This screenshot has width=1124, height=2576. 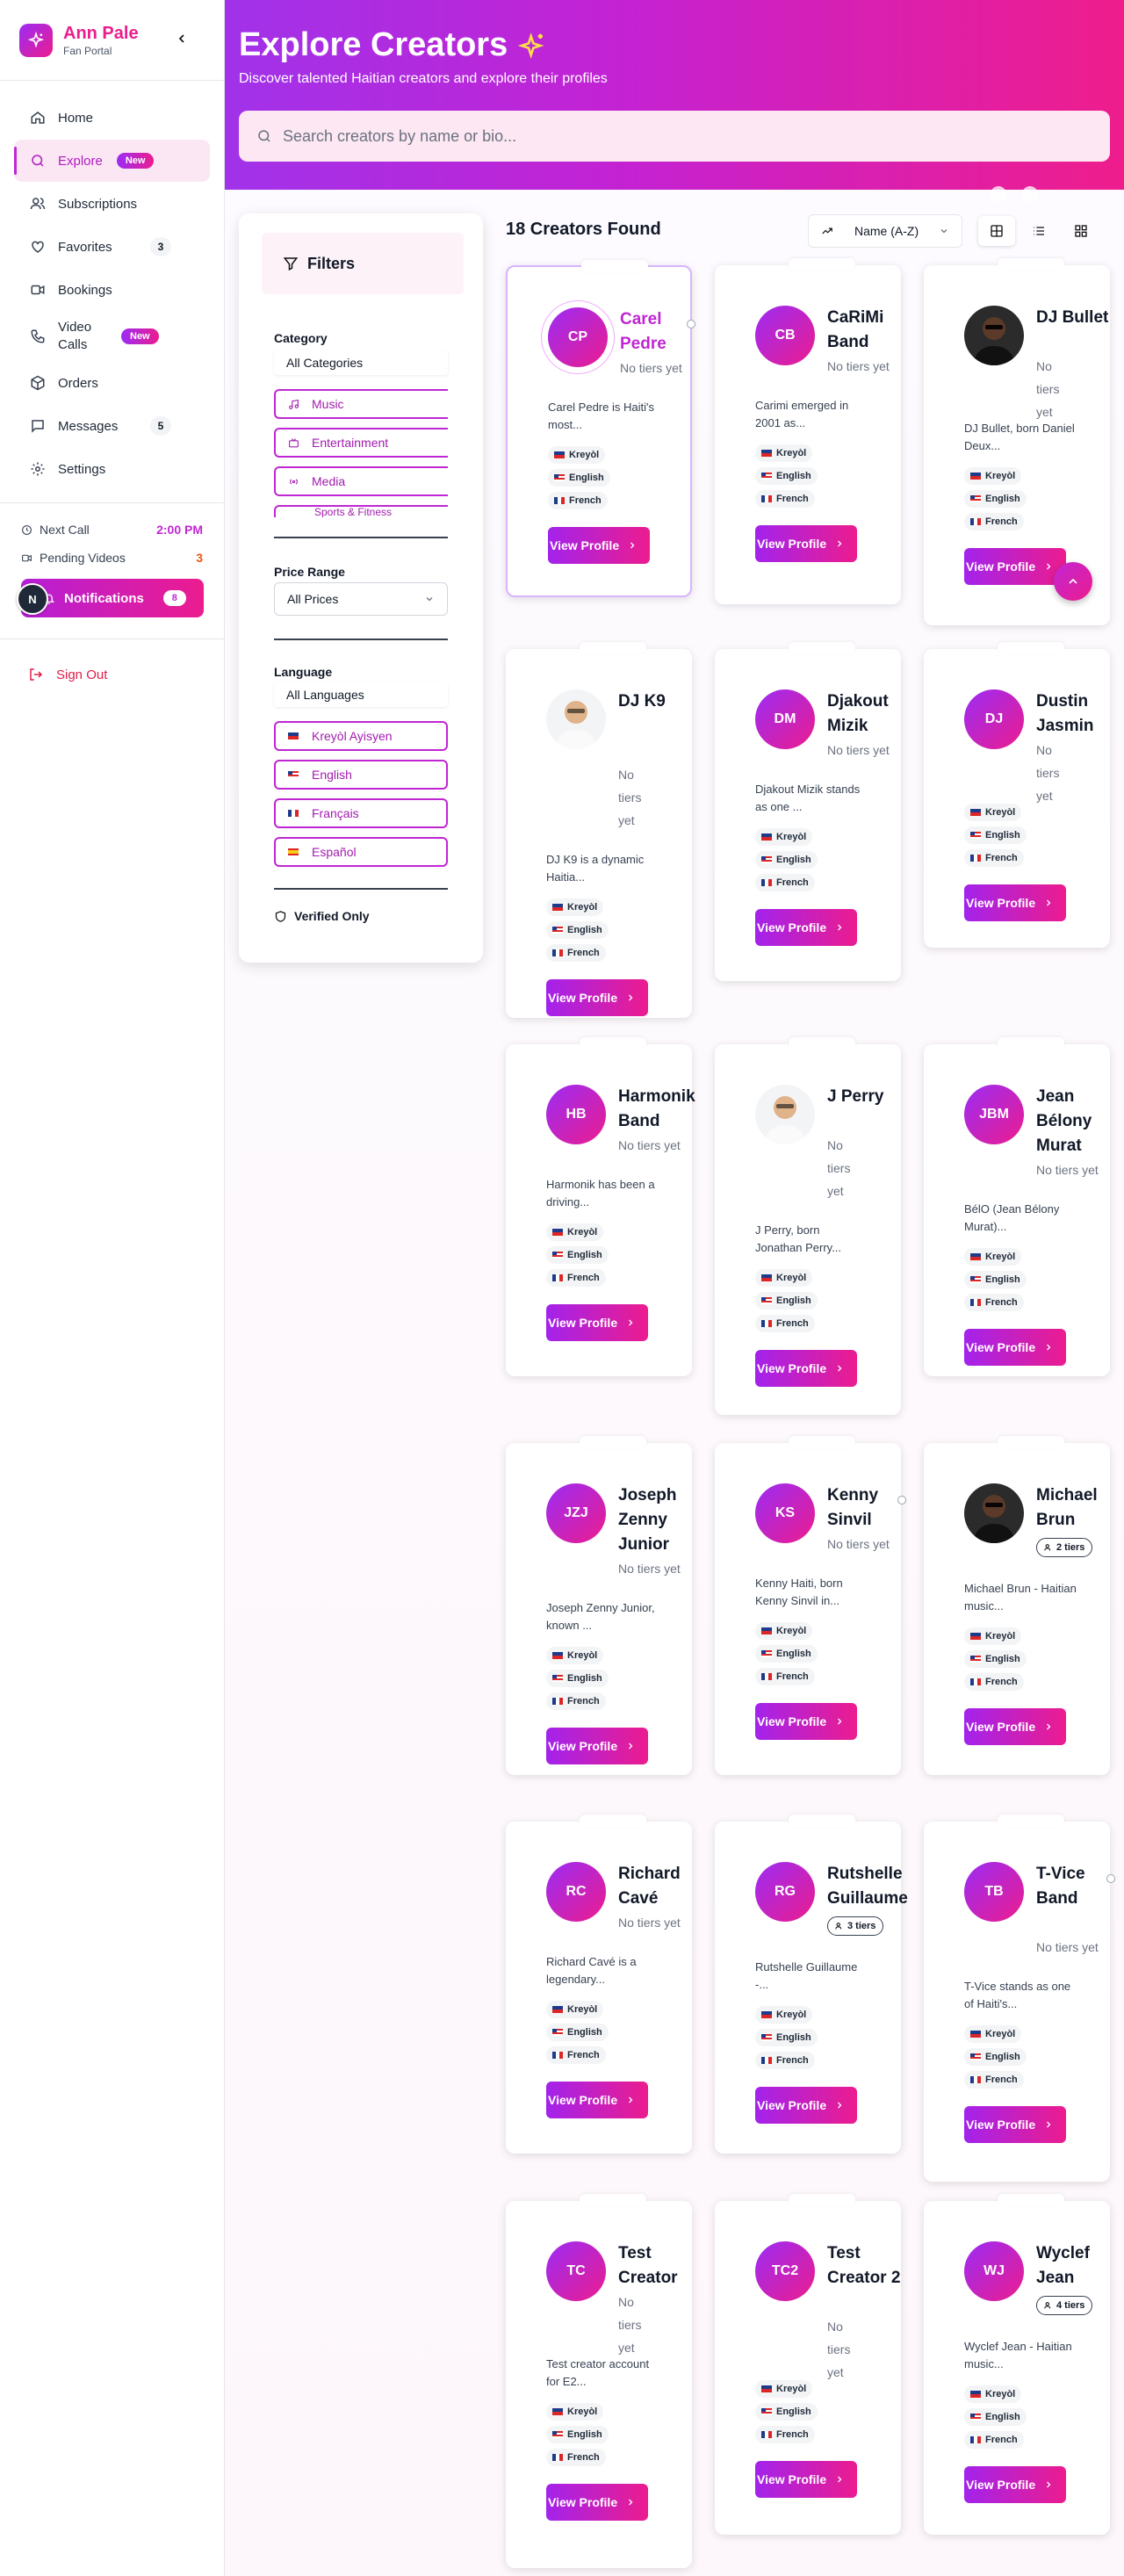 I want to click on category-chip-sports: Sports & Fitness, so click(x=361, y=511).